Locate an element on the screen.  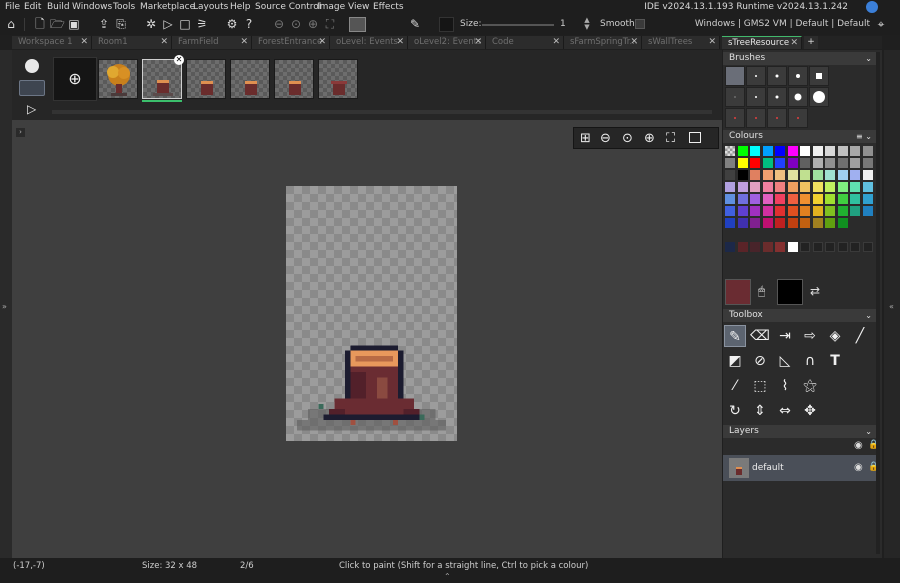
smooth-checkbox is located at coordinates (640, 24).